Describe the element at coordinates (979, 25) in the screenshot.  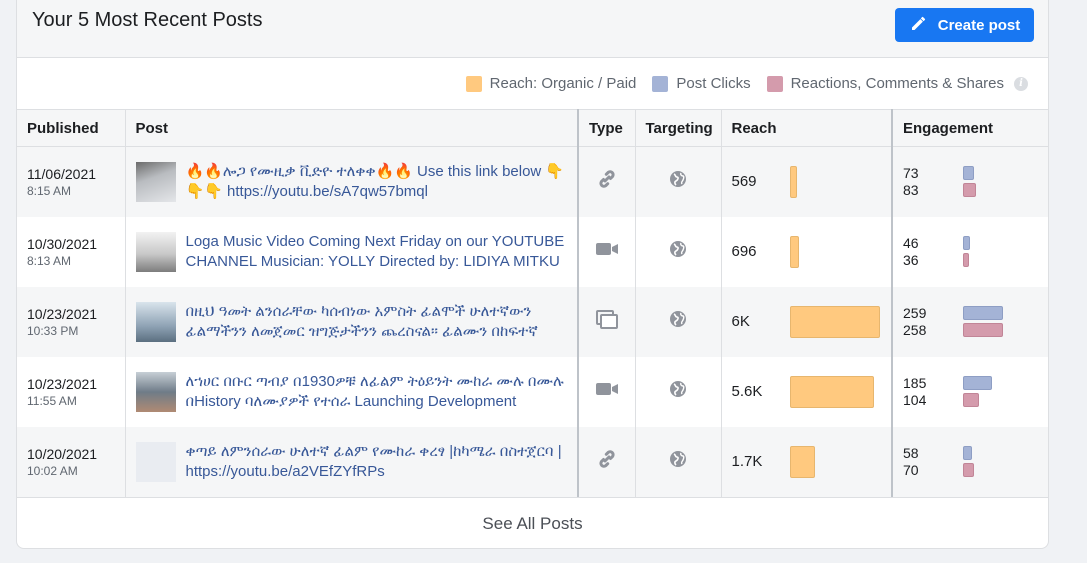
I see `create-post-label: Create post` at that location.